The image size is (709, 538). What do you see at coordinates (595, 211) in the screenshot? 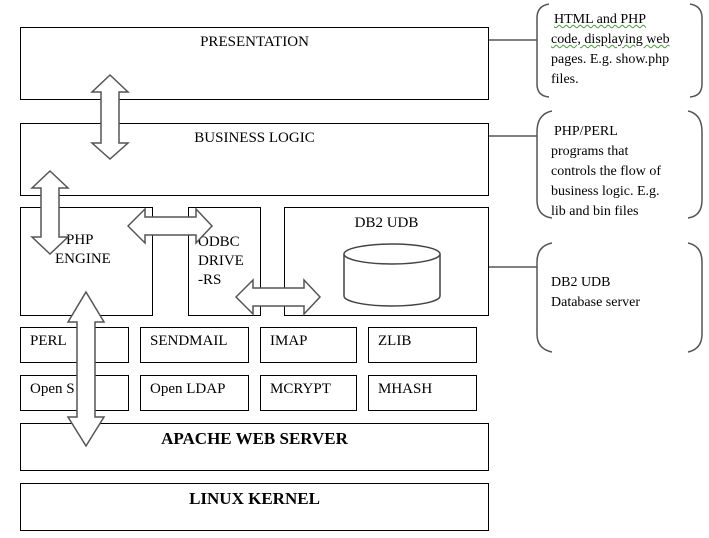
I see `callout-2-line-5: lib and bin files` at bounding box center [595, 211].